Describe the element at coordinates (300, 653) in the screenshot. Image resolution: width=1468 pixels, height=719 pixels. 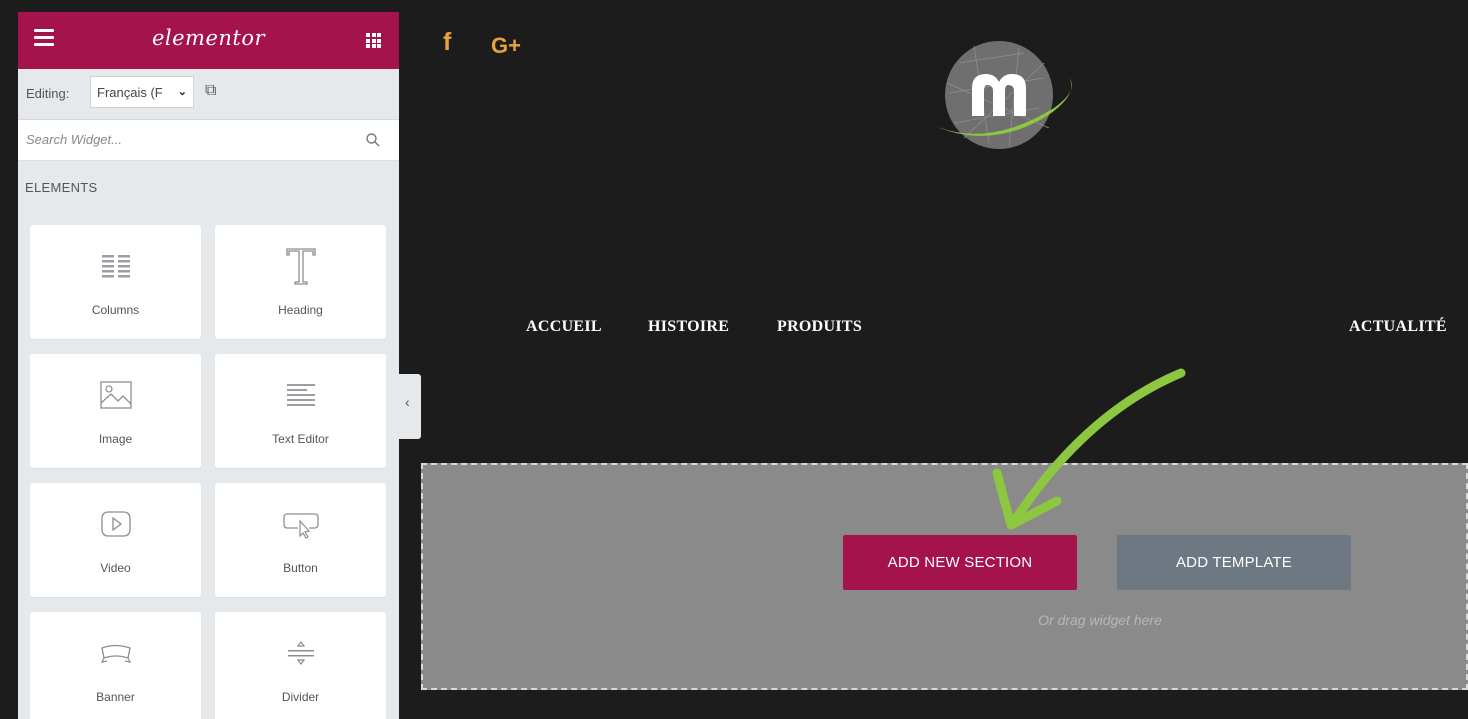
I see `divider-icon` at that location.